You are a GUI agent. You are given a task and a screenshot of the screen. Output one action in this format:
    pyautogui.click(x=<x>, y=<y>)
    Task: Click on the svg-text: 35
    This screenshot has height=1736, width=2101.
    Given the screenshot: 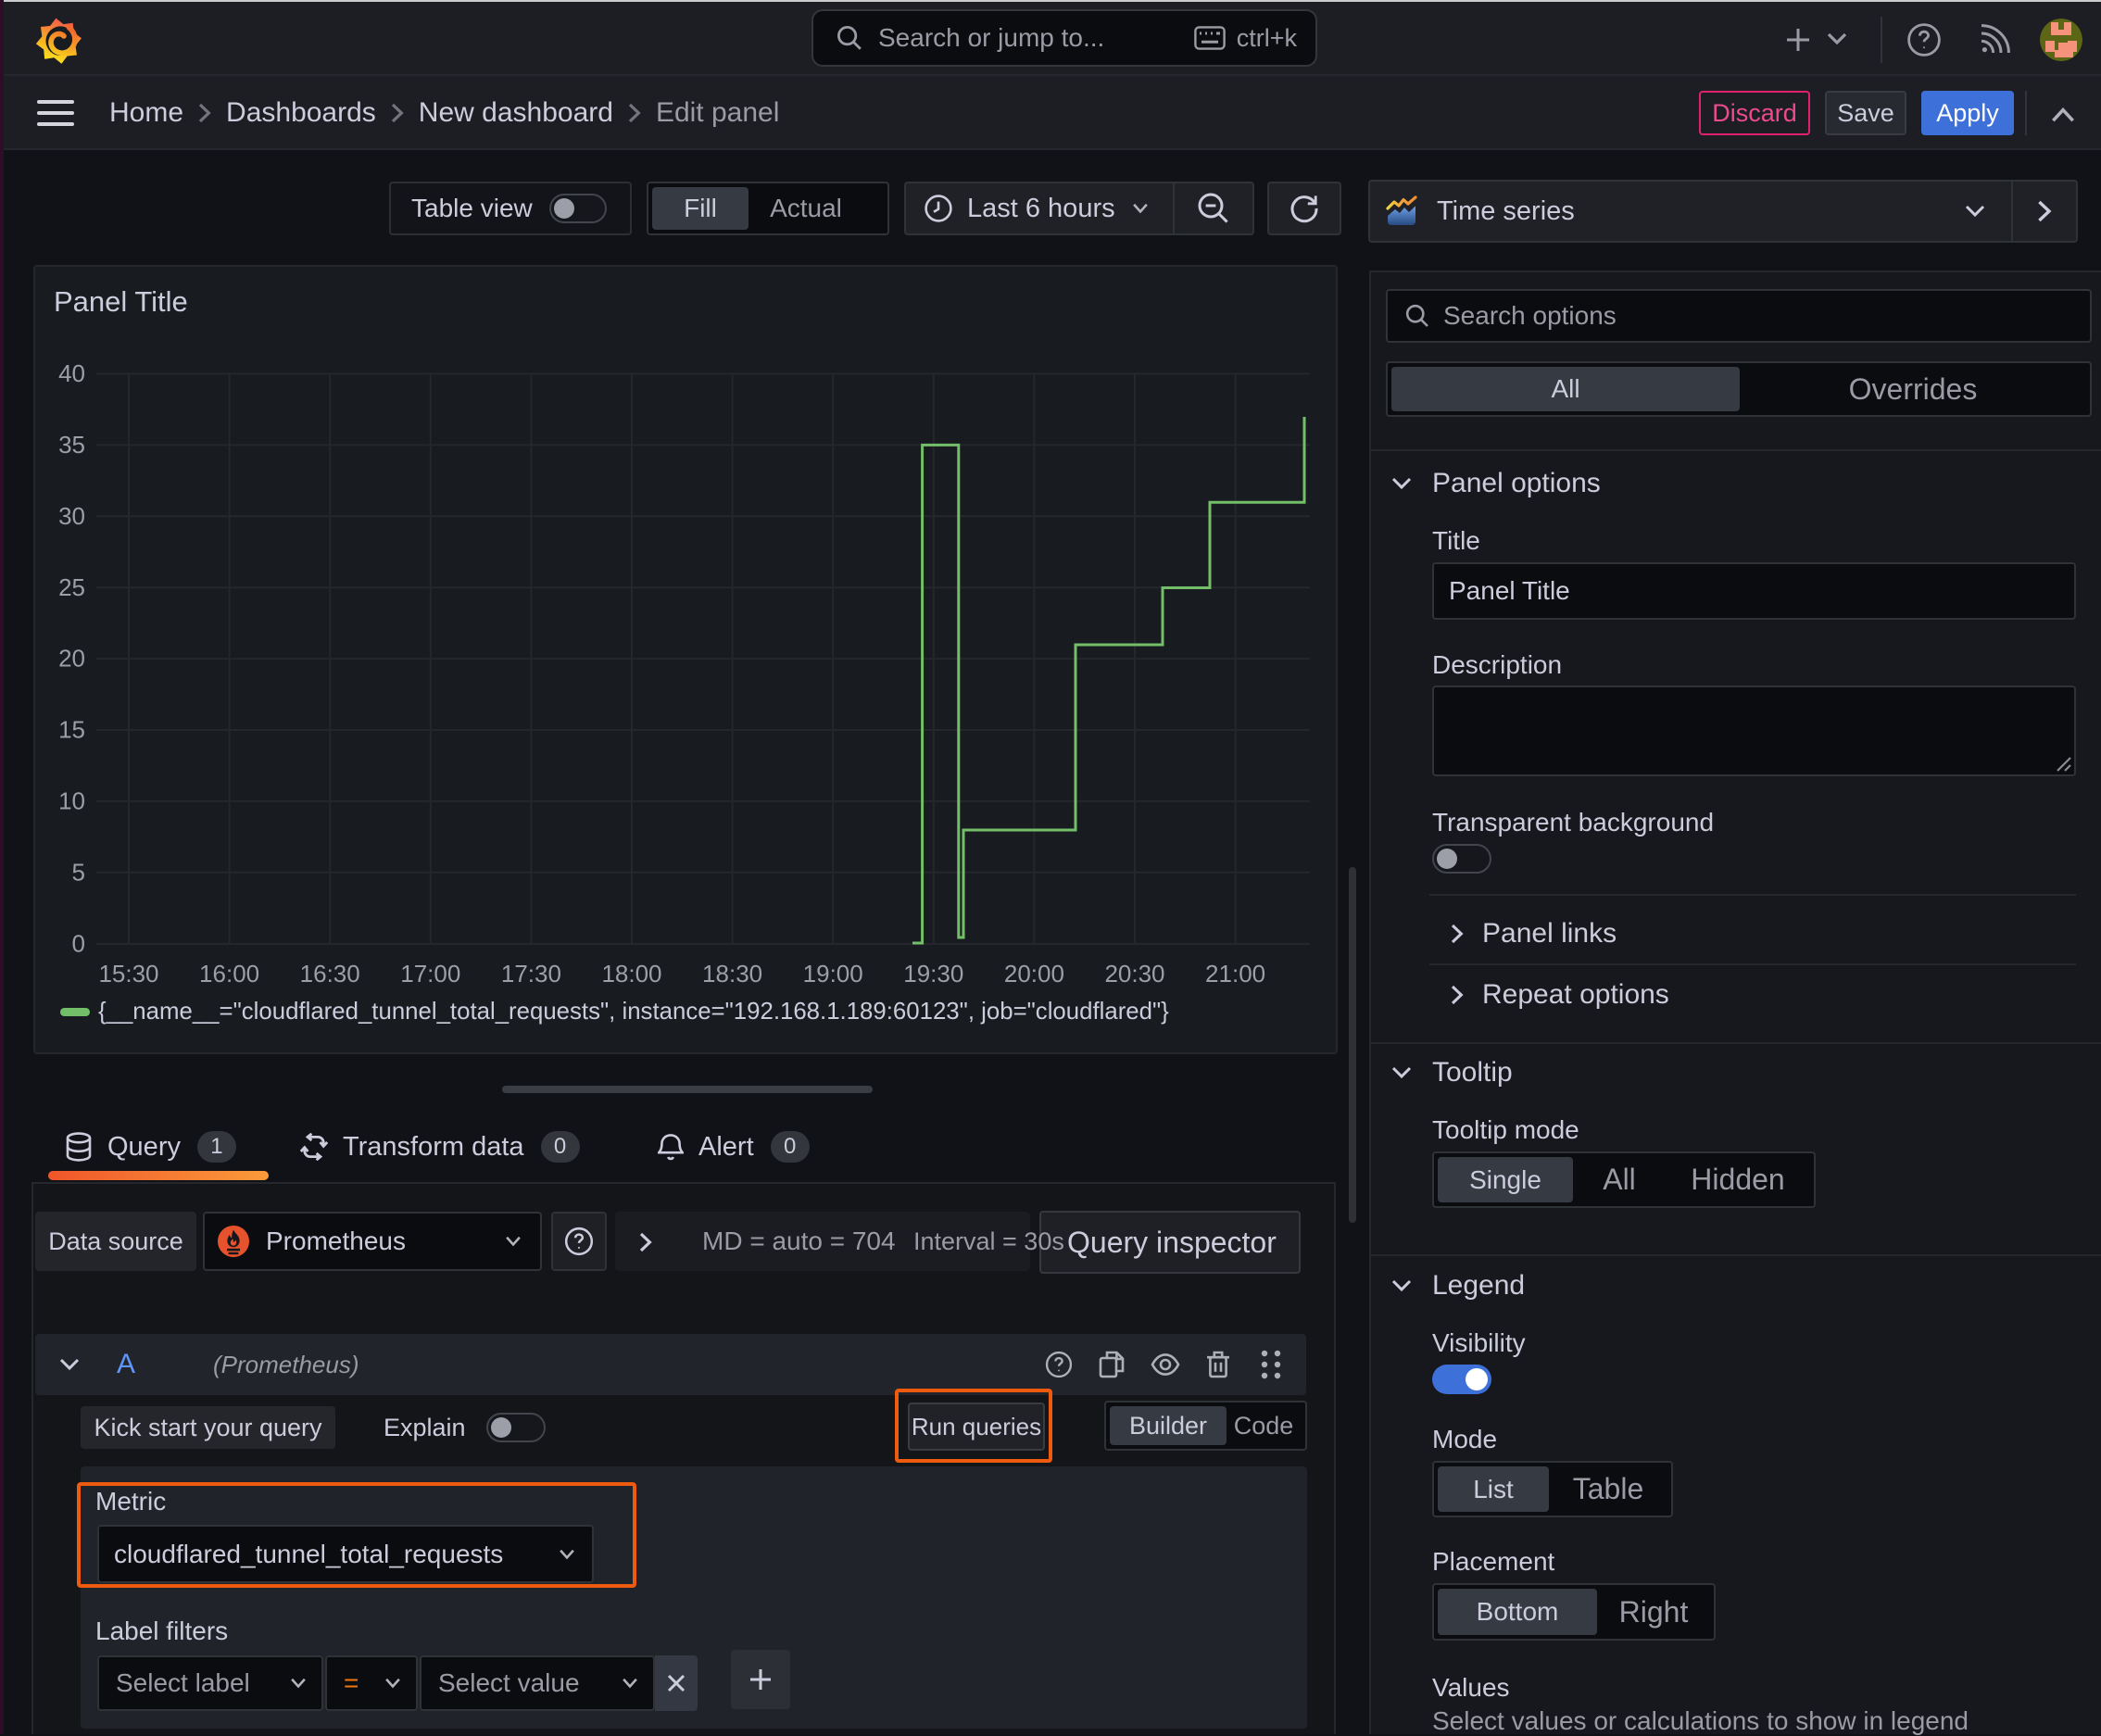 What is the action you would take?
    pyautogui.click(x=71, y=445)
    